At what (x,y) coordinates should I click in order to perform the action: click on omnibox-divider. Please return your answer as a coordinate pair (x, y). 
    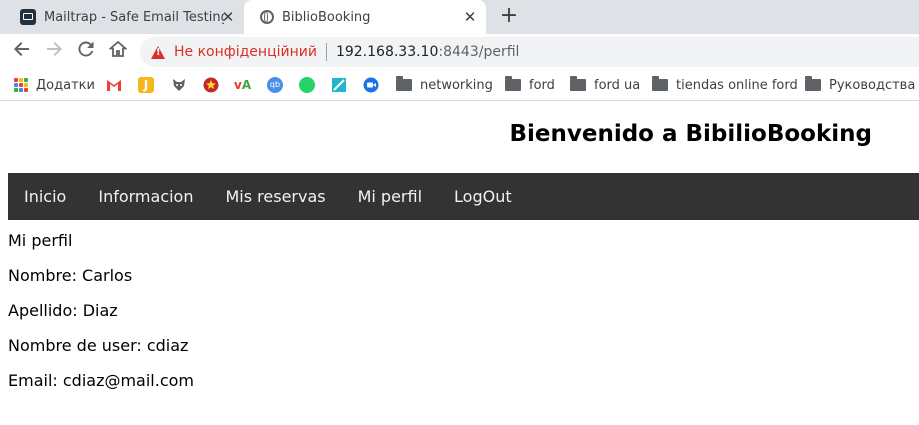
    Looking at the image, I should click on (326, 52).